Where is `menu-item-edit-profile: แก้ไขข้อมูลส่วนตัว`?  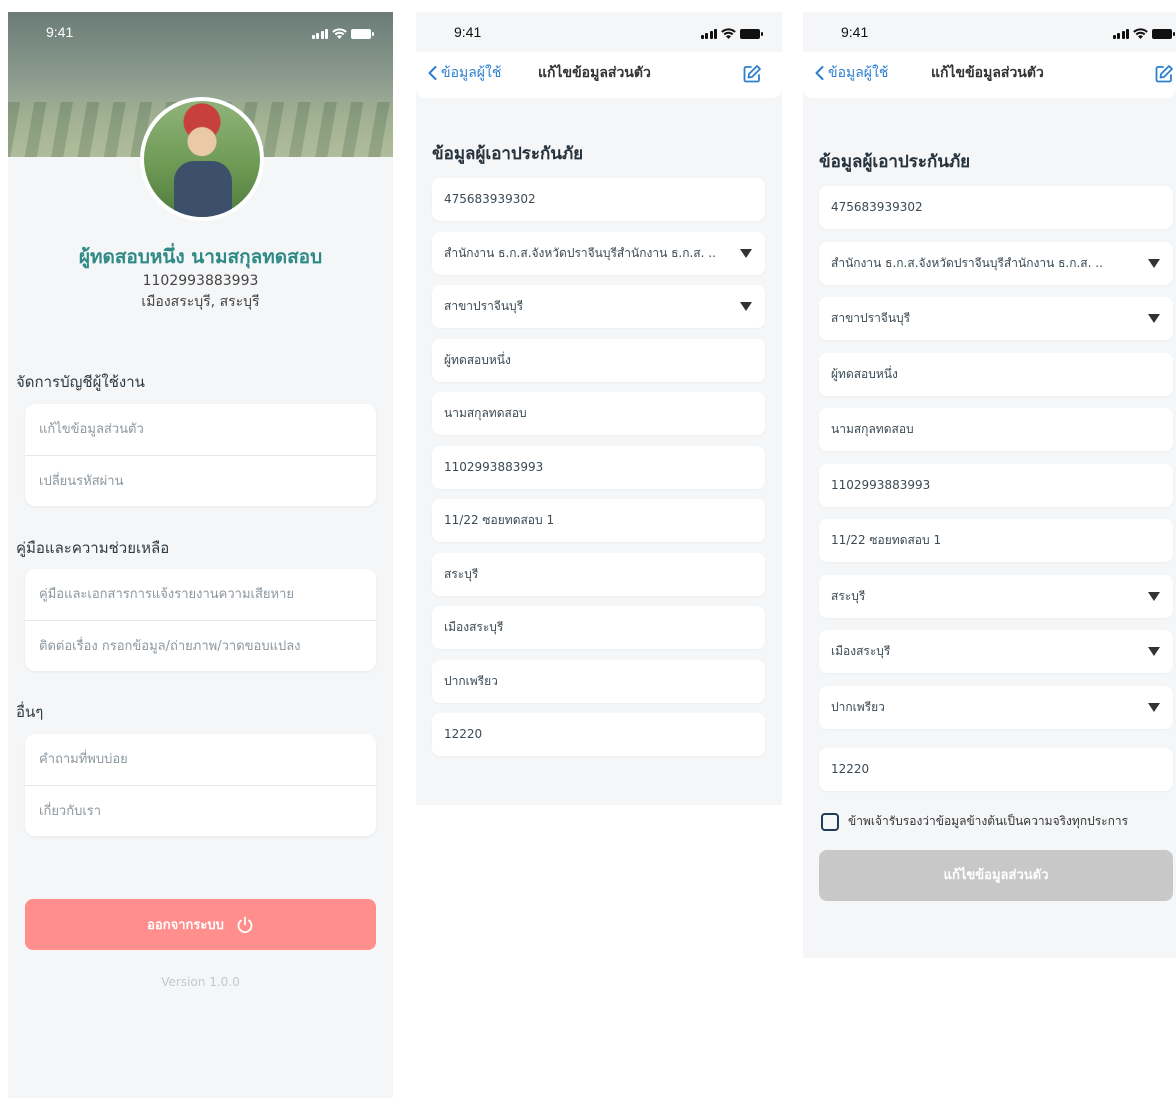
menu-item-edit-profile: แก้ไขข้อมูลส่วนตัว is located at coordinates (200, 429).